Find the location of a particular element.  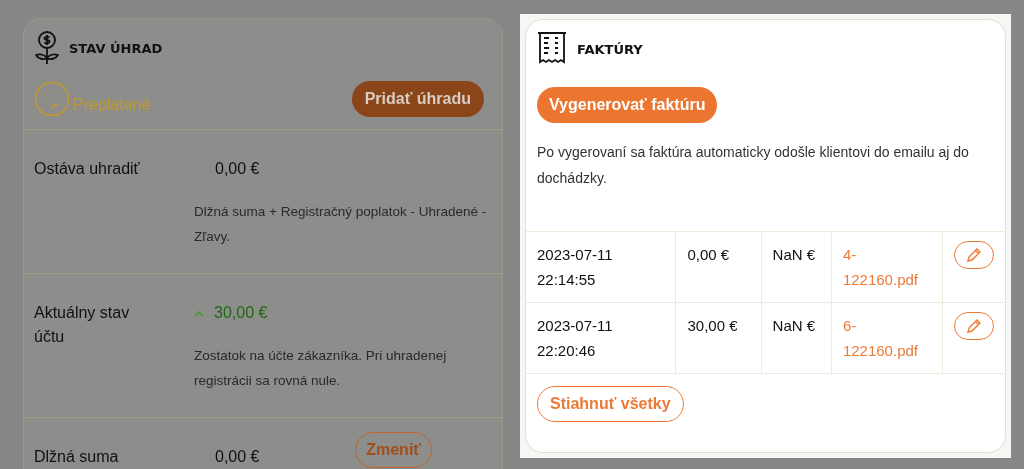

amount-cell: 0,00 € is located at coordinates (708, 254).